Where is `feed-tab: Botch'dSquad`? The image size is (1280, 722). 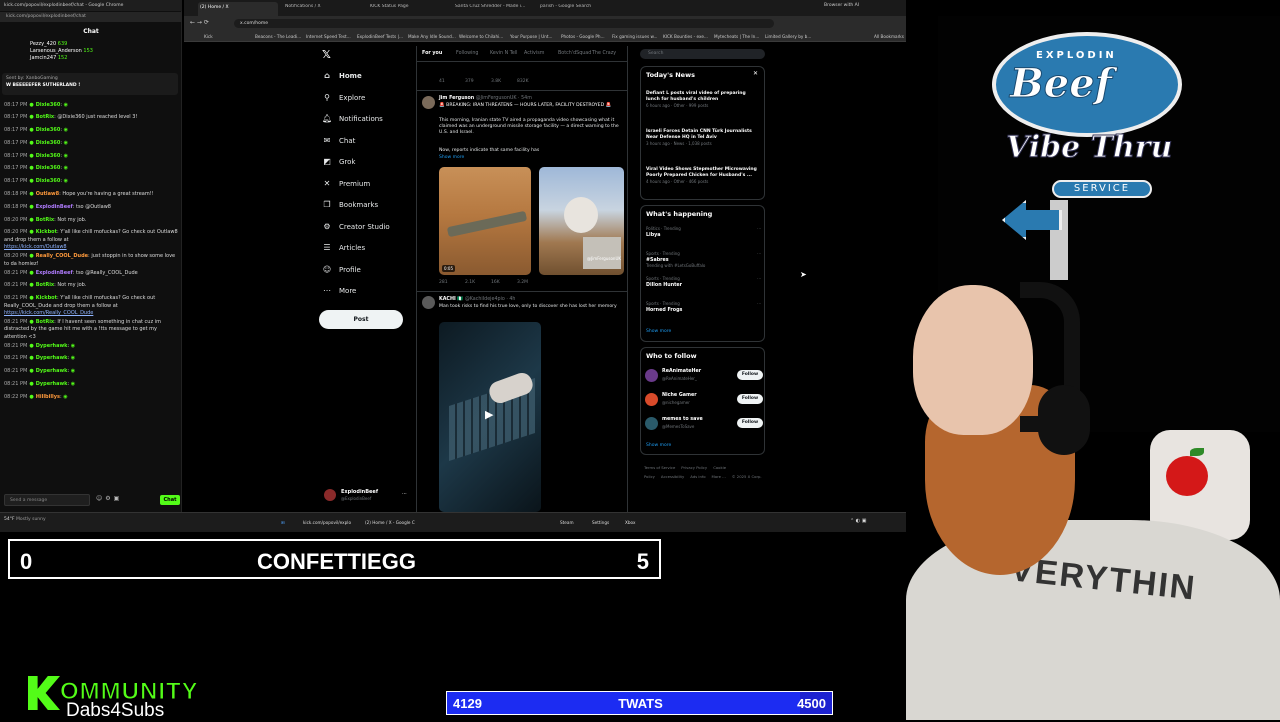
feed-tab: Botch'dSquad is located at coordinates (574, 53).